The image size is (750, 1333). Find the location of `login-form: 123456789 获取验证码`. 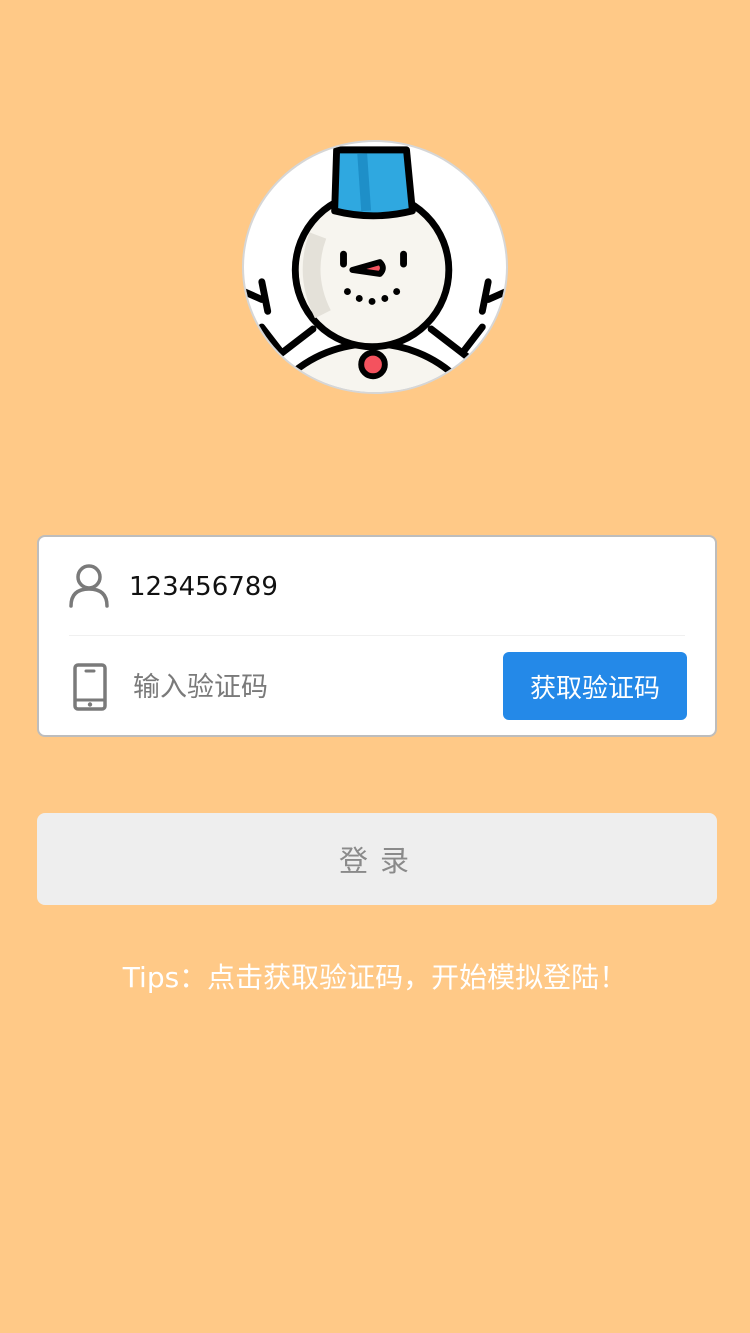

login-form: 123456789 获取验证码 is located at coordinates (377, 636).